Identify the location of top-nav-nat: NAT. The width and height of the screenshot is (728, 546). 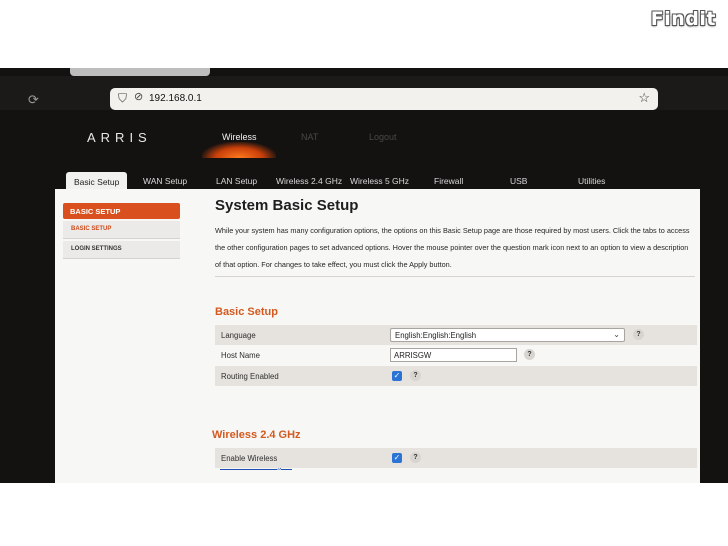
(309, 137).